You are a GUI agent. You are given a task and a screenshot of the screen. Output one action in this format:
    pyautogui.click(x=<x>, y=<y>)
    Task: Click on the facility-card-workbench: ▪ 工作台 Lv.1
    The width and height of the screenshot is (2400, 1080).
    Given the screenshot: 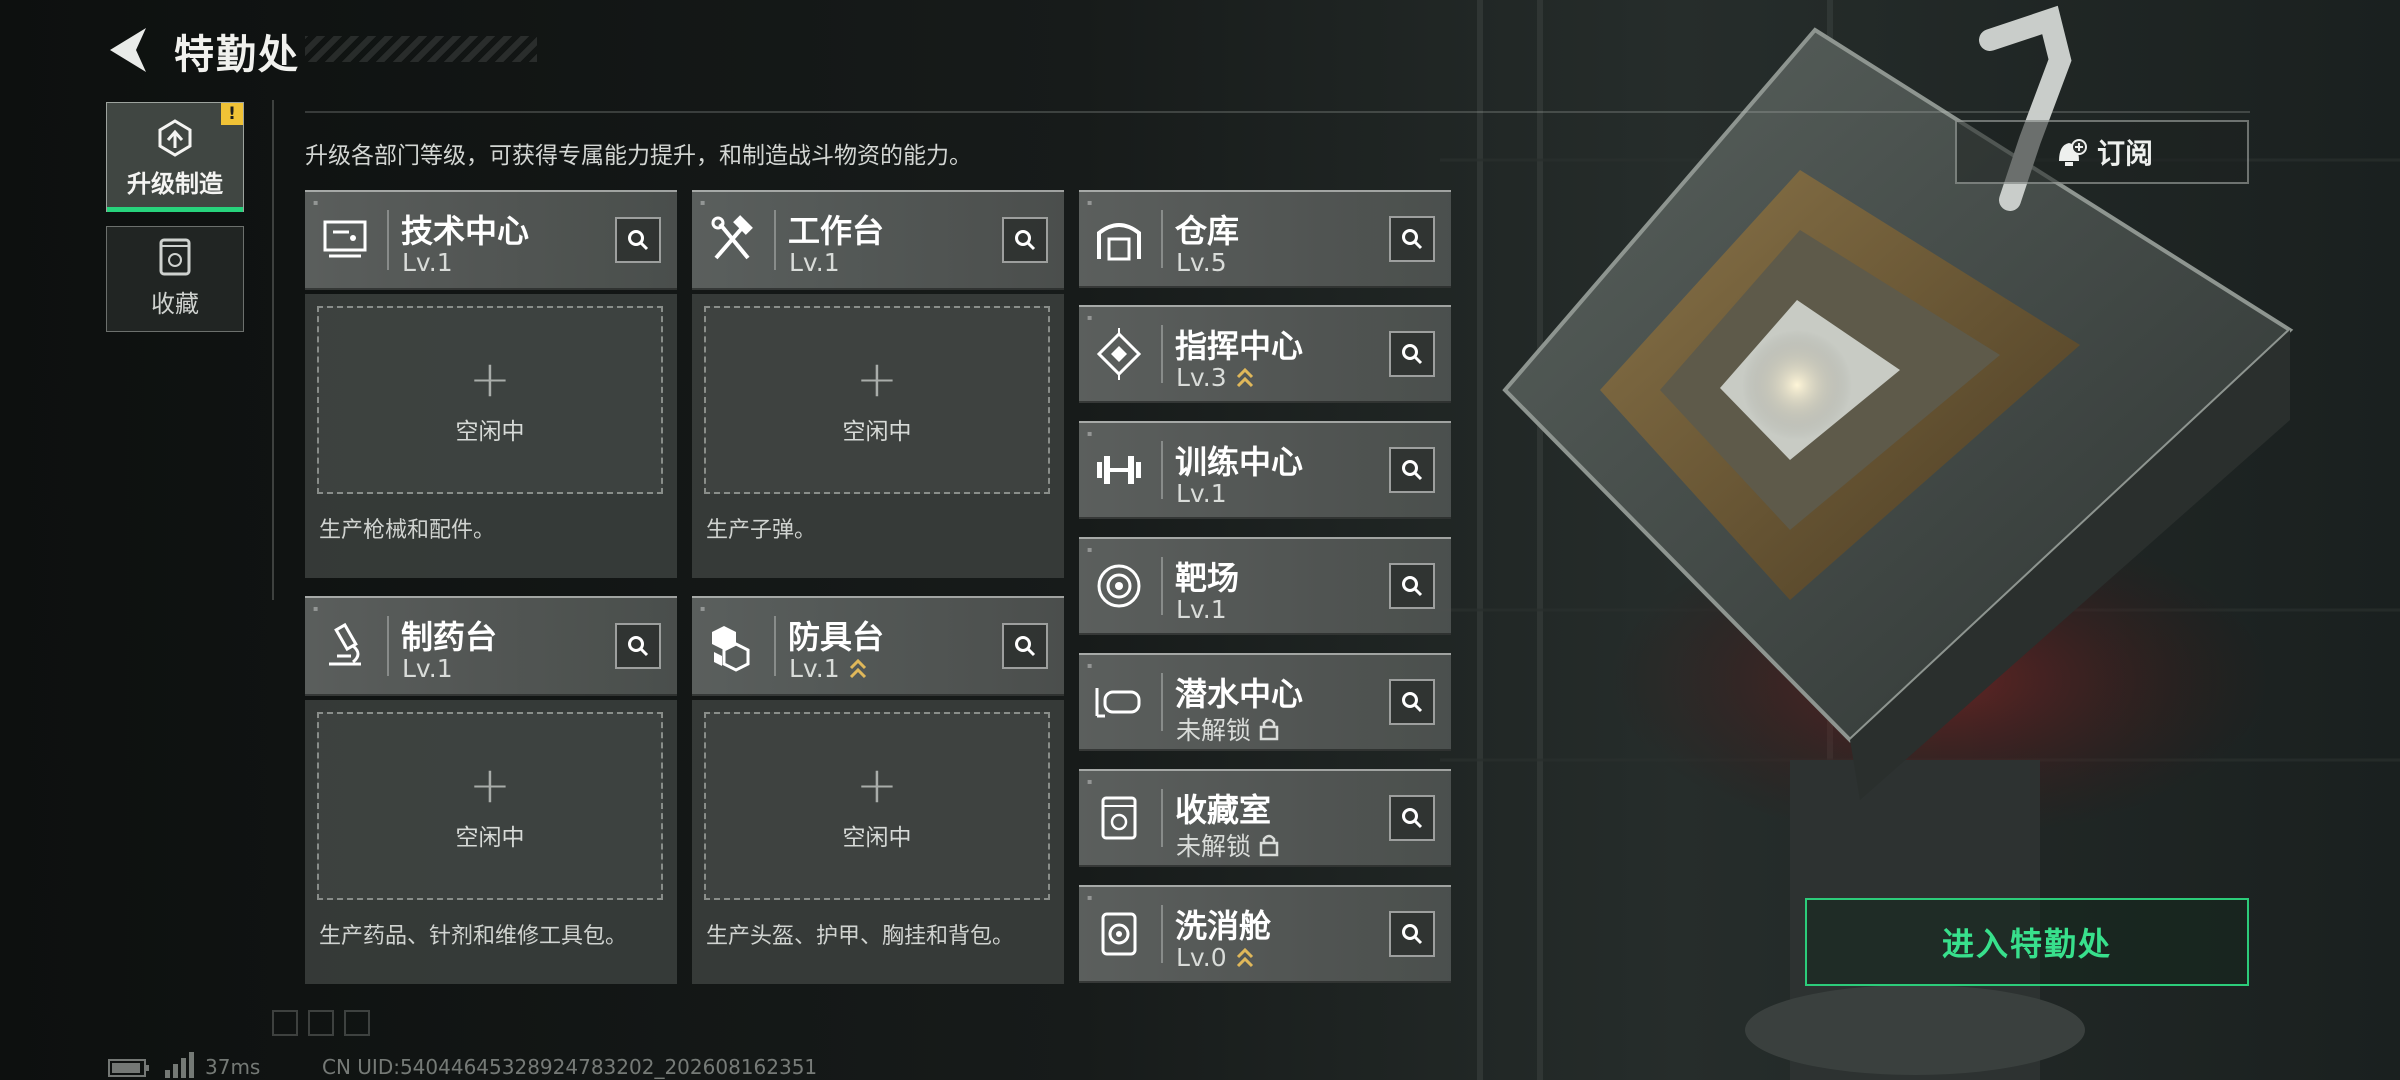 What is the action you would take?
    pyautogui.click(x=878, y=240)
    